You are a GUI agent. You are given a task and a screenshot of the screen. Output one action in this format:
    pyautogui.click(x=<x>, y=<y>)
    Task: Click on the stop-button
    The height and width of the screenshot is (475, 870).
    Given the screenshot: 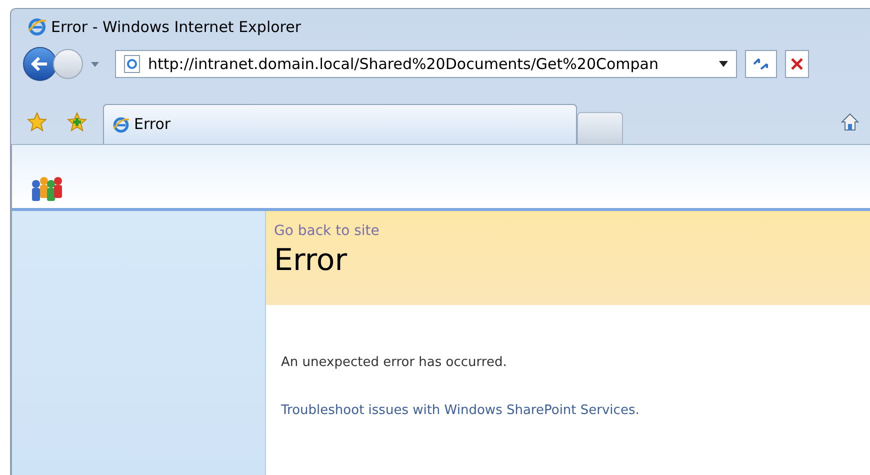 What is the action you would take?
    pyautogui.click(x=797, y=64)
    